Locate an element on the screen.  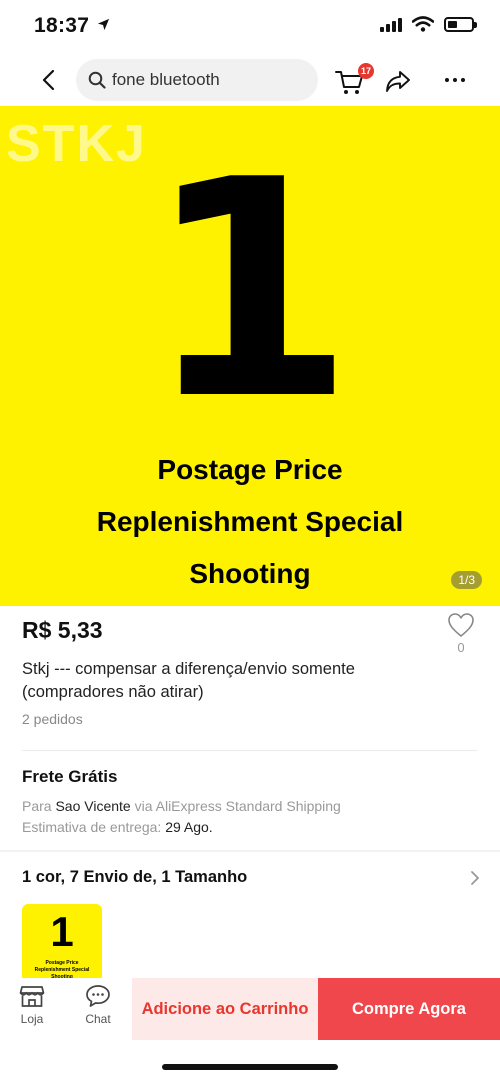
delivery-estimate: Estimativa de entrega: 29 Ago. is located at coordinates (117, 827).